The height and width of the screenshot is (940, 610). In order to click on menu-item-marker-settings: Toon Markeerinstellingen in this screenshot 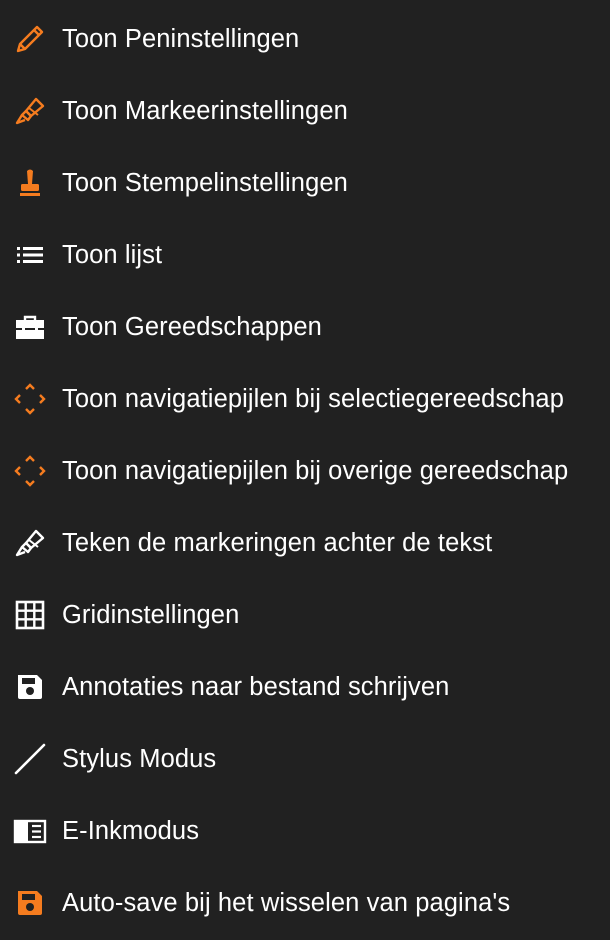, I will do `click(305, 111)`.